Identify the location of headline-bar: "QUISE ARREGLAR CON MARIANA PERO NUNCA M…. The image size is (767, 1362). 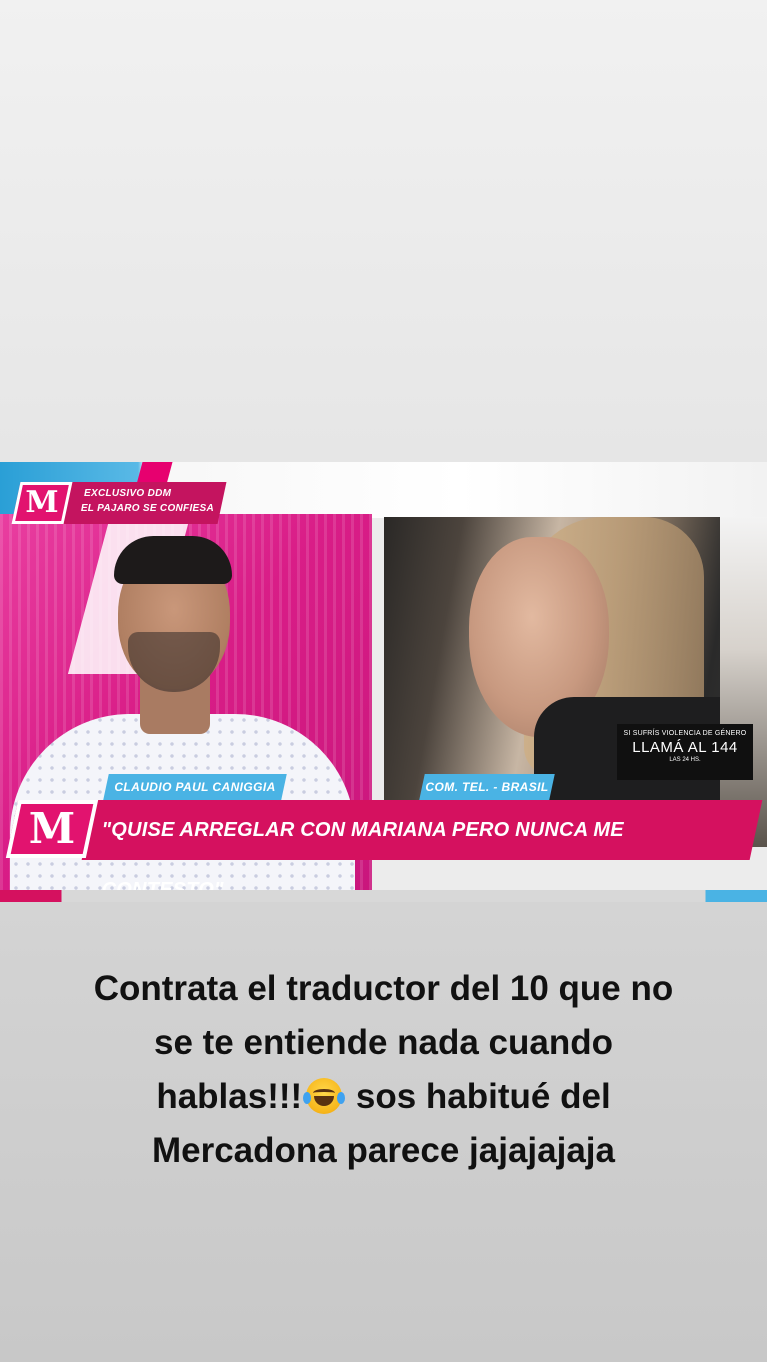
(422, 850).